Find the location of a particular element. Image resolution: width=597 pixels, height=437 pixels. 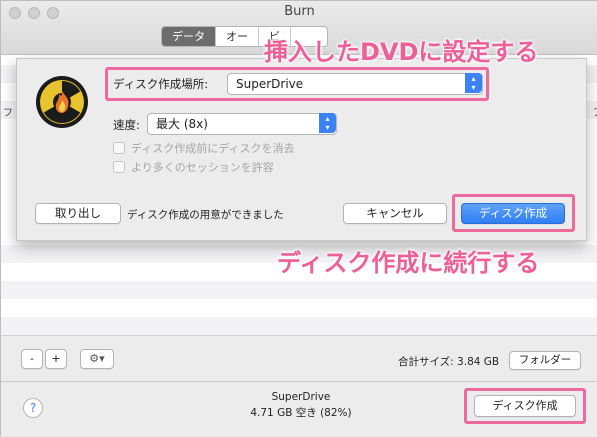

erase-checkbox-row: ディスク作成前にディスクを消去 is located at coordinates (203, 148).